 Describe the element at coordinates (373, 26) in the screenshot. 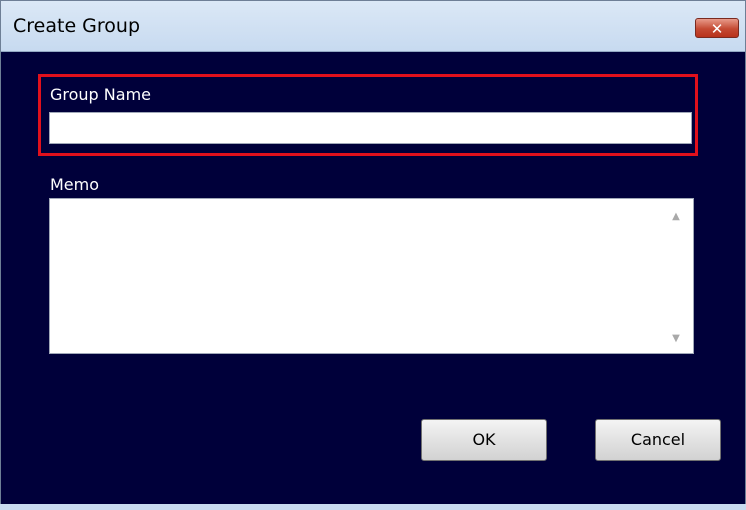

I see `title-bar: Create Group ✕` at that location.